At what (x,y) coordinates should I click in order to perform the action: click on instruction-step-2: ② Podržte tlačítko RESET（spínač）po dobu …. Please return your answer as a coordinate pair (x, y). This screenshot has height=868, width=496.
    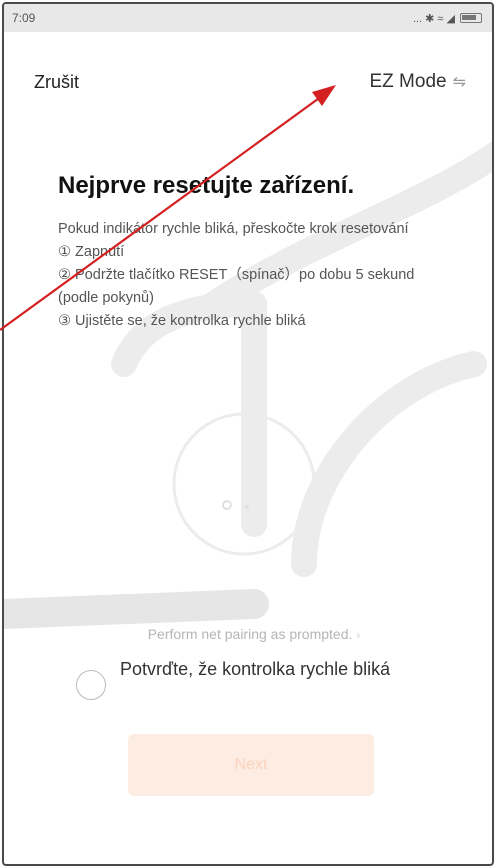
    Looking at the image, I should click on (236, 286).